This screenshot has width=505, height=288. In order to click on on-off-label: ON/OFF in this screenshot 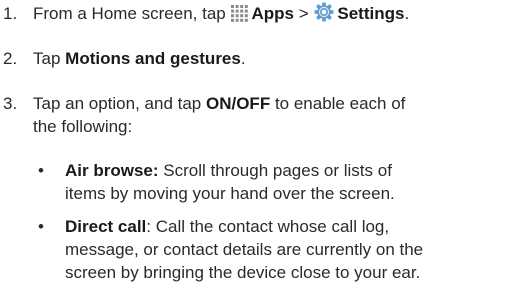, I will do `click(238, 103)`.